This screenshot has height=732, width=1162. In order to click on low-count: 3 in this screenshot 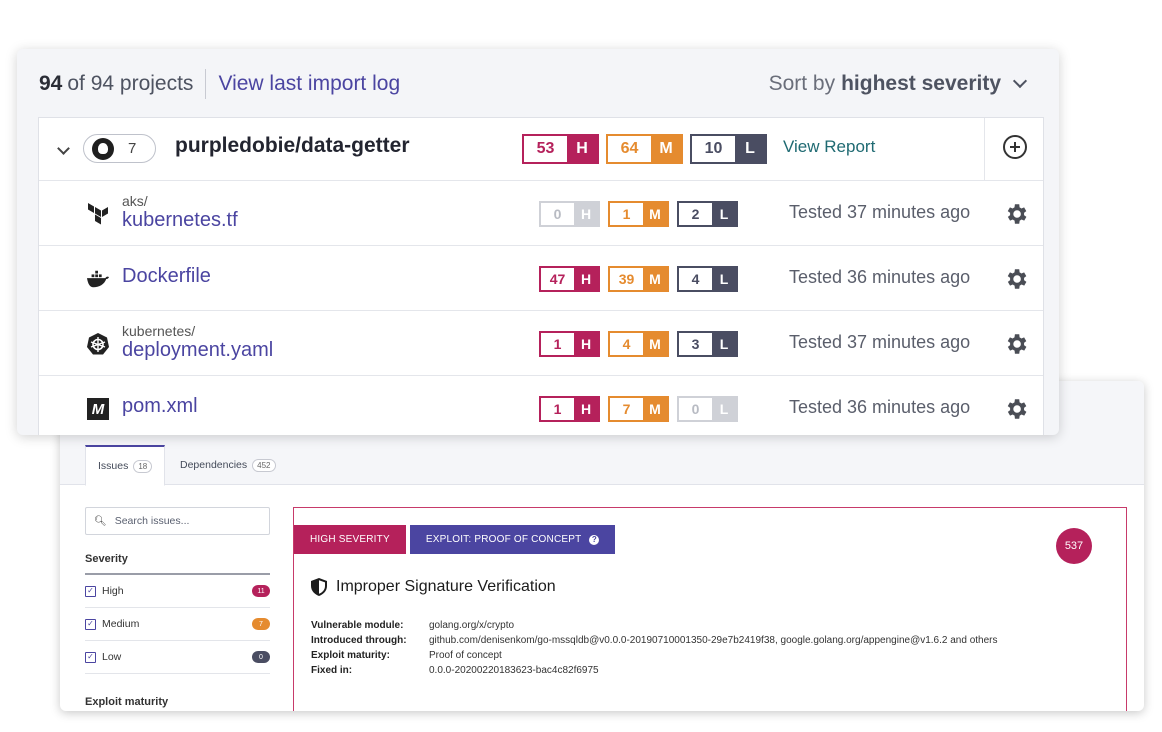, I will do `click(695, 344)`.